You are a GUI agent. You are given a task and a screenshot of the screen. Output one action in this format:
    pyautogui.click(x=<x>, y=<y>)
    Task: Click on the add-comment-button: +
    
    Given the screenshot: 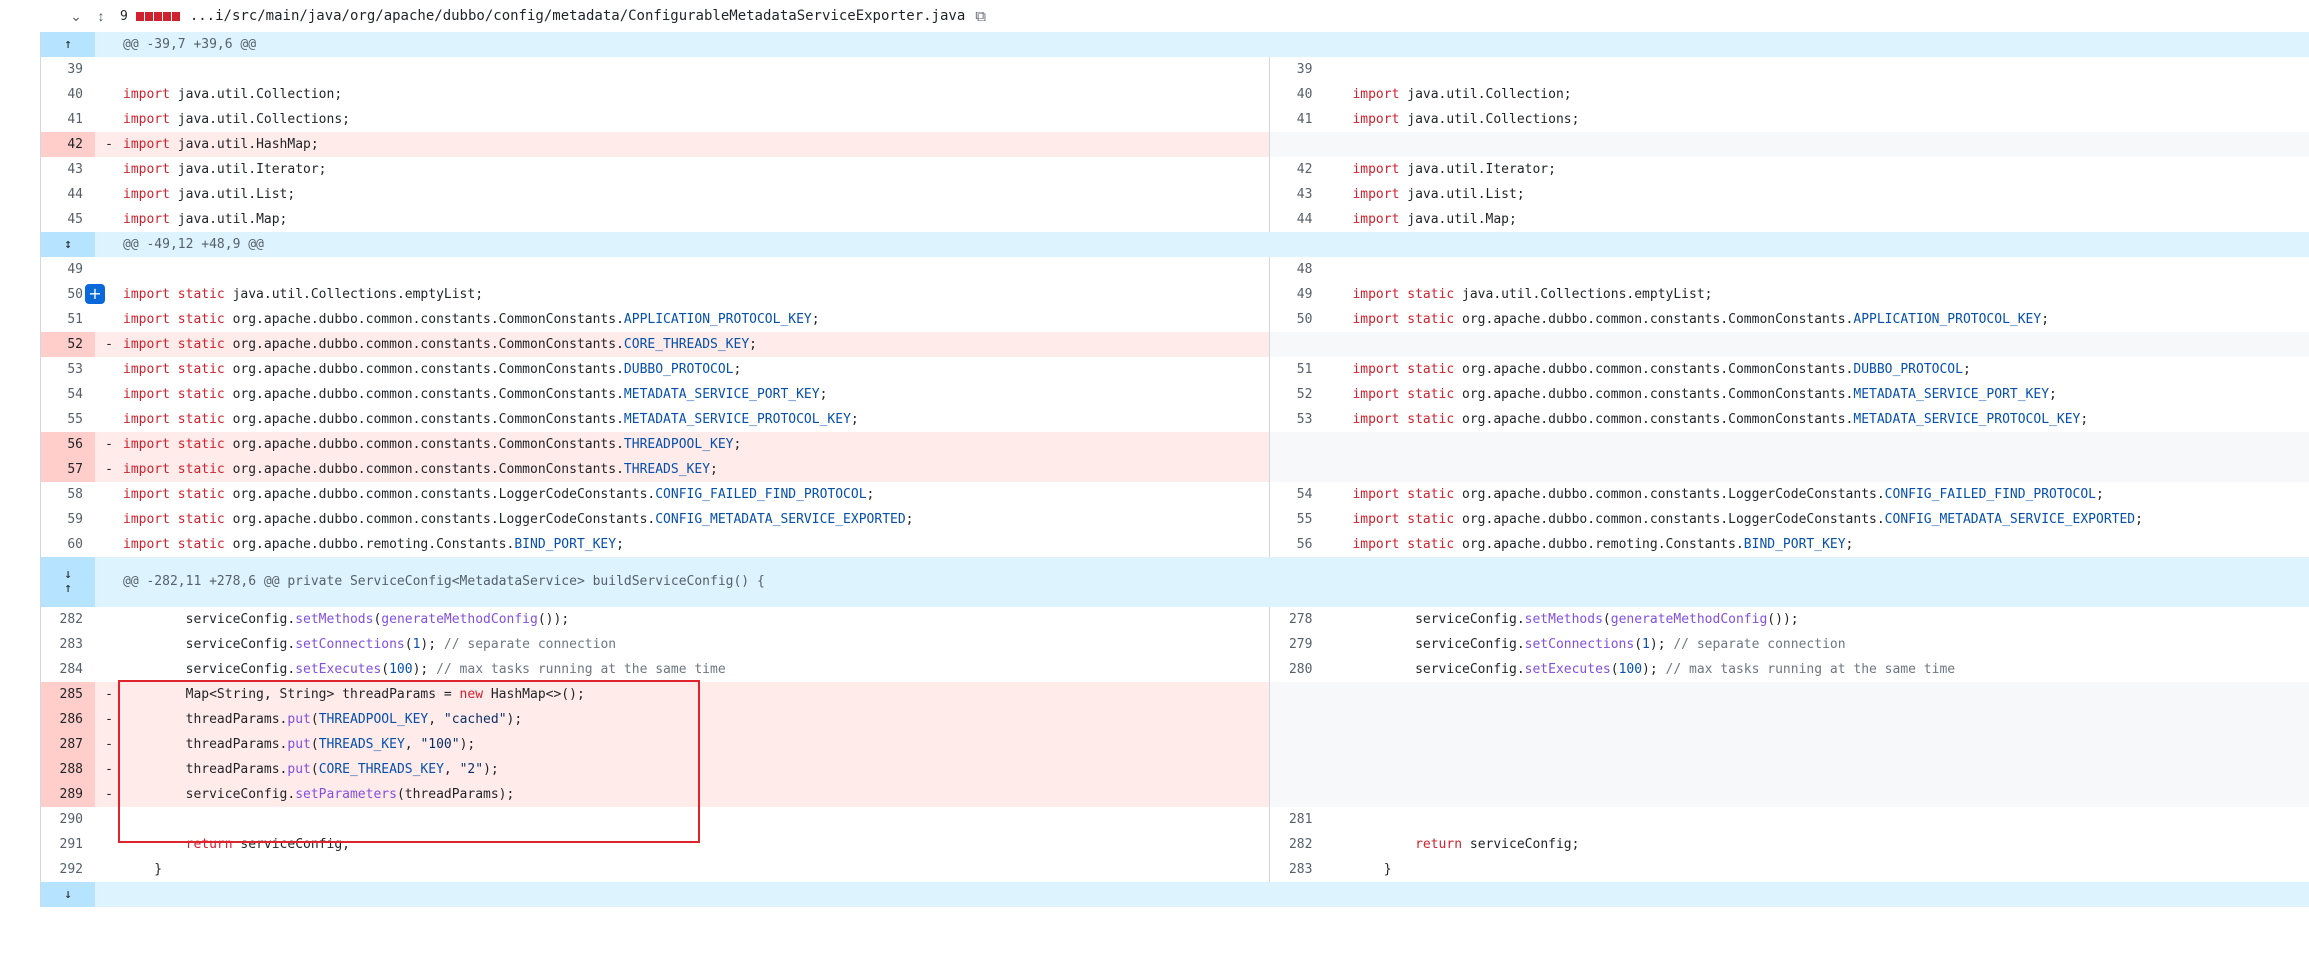 What is the action you would take?
    pyautogui.click(x=95, y=294)
    